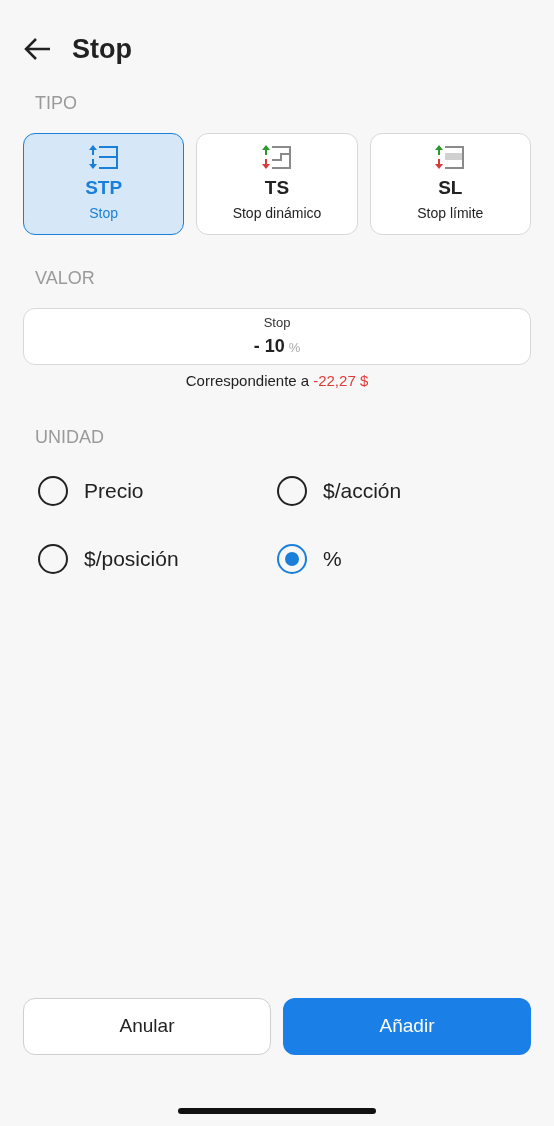  Describe the element at coordinates (396, 558) in the screenshot. I see `unit-radio-option: %` at that location.